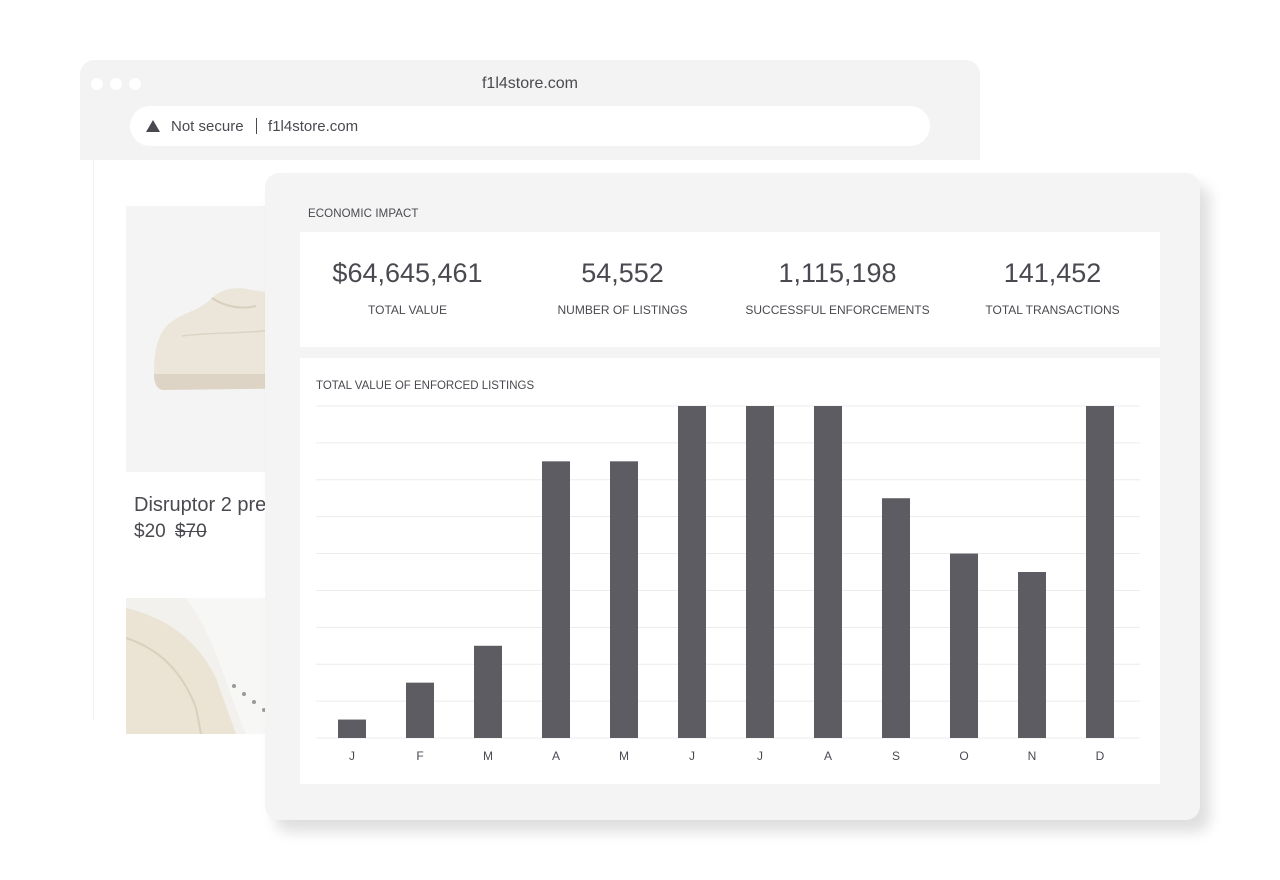 Image resolution: width=1280 pixels, height=880 pixels. What do you see at coordinates (837, 289) in the screenshot?
I see `stat-successful-enforcements: 1,115,198 SUCCESSFUL ENFORCEMENTS` at bounding box center [837, 289].